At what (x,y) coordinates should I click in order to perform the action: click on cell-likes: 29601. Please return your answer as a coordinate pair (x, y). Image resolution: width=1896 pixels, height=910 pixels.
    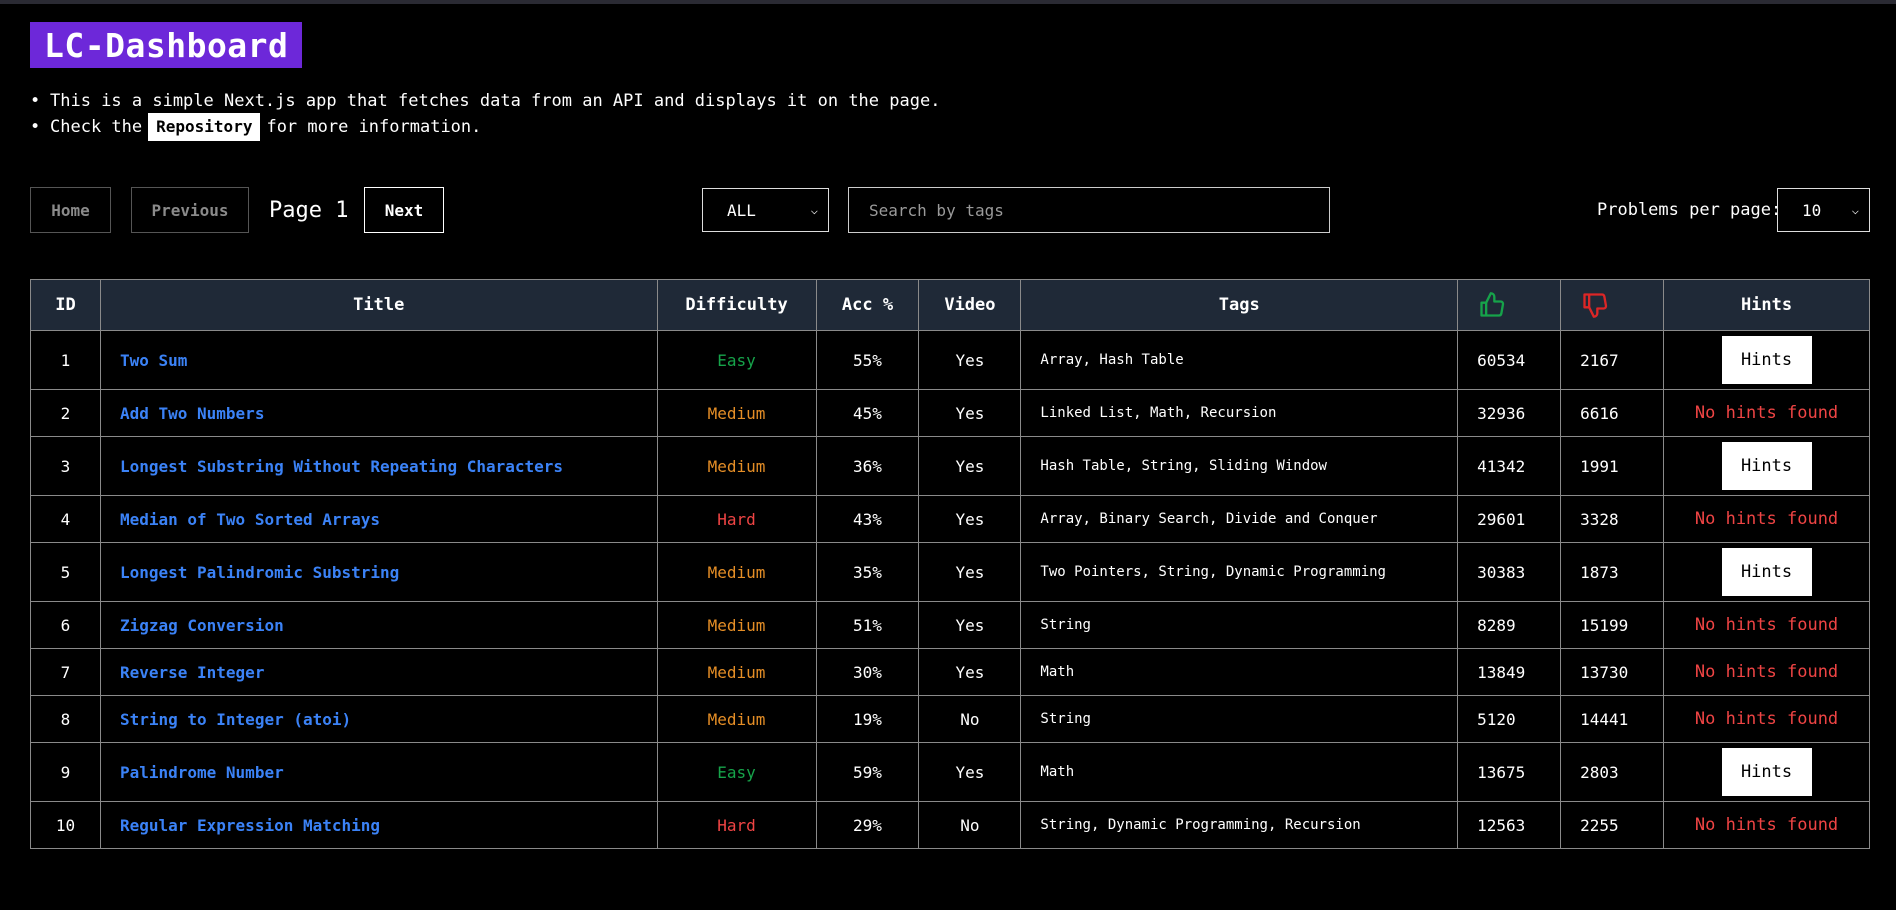
    Looking at the image, I should click on (1509, 519).